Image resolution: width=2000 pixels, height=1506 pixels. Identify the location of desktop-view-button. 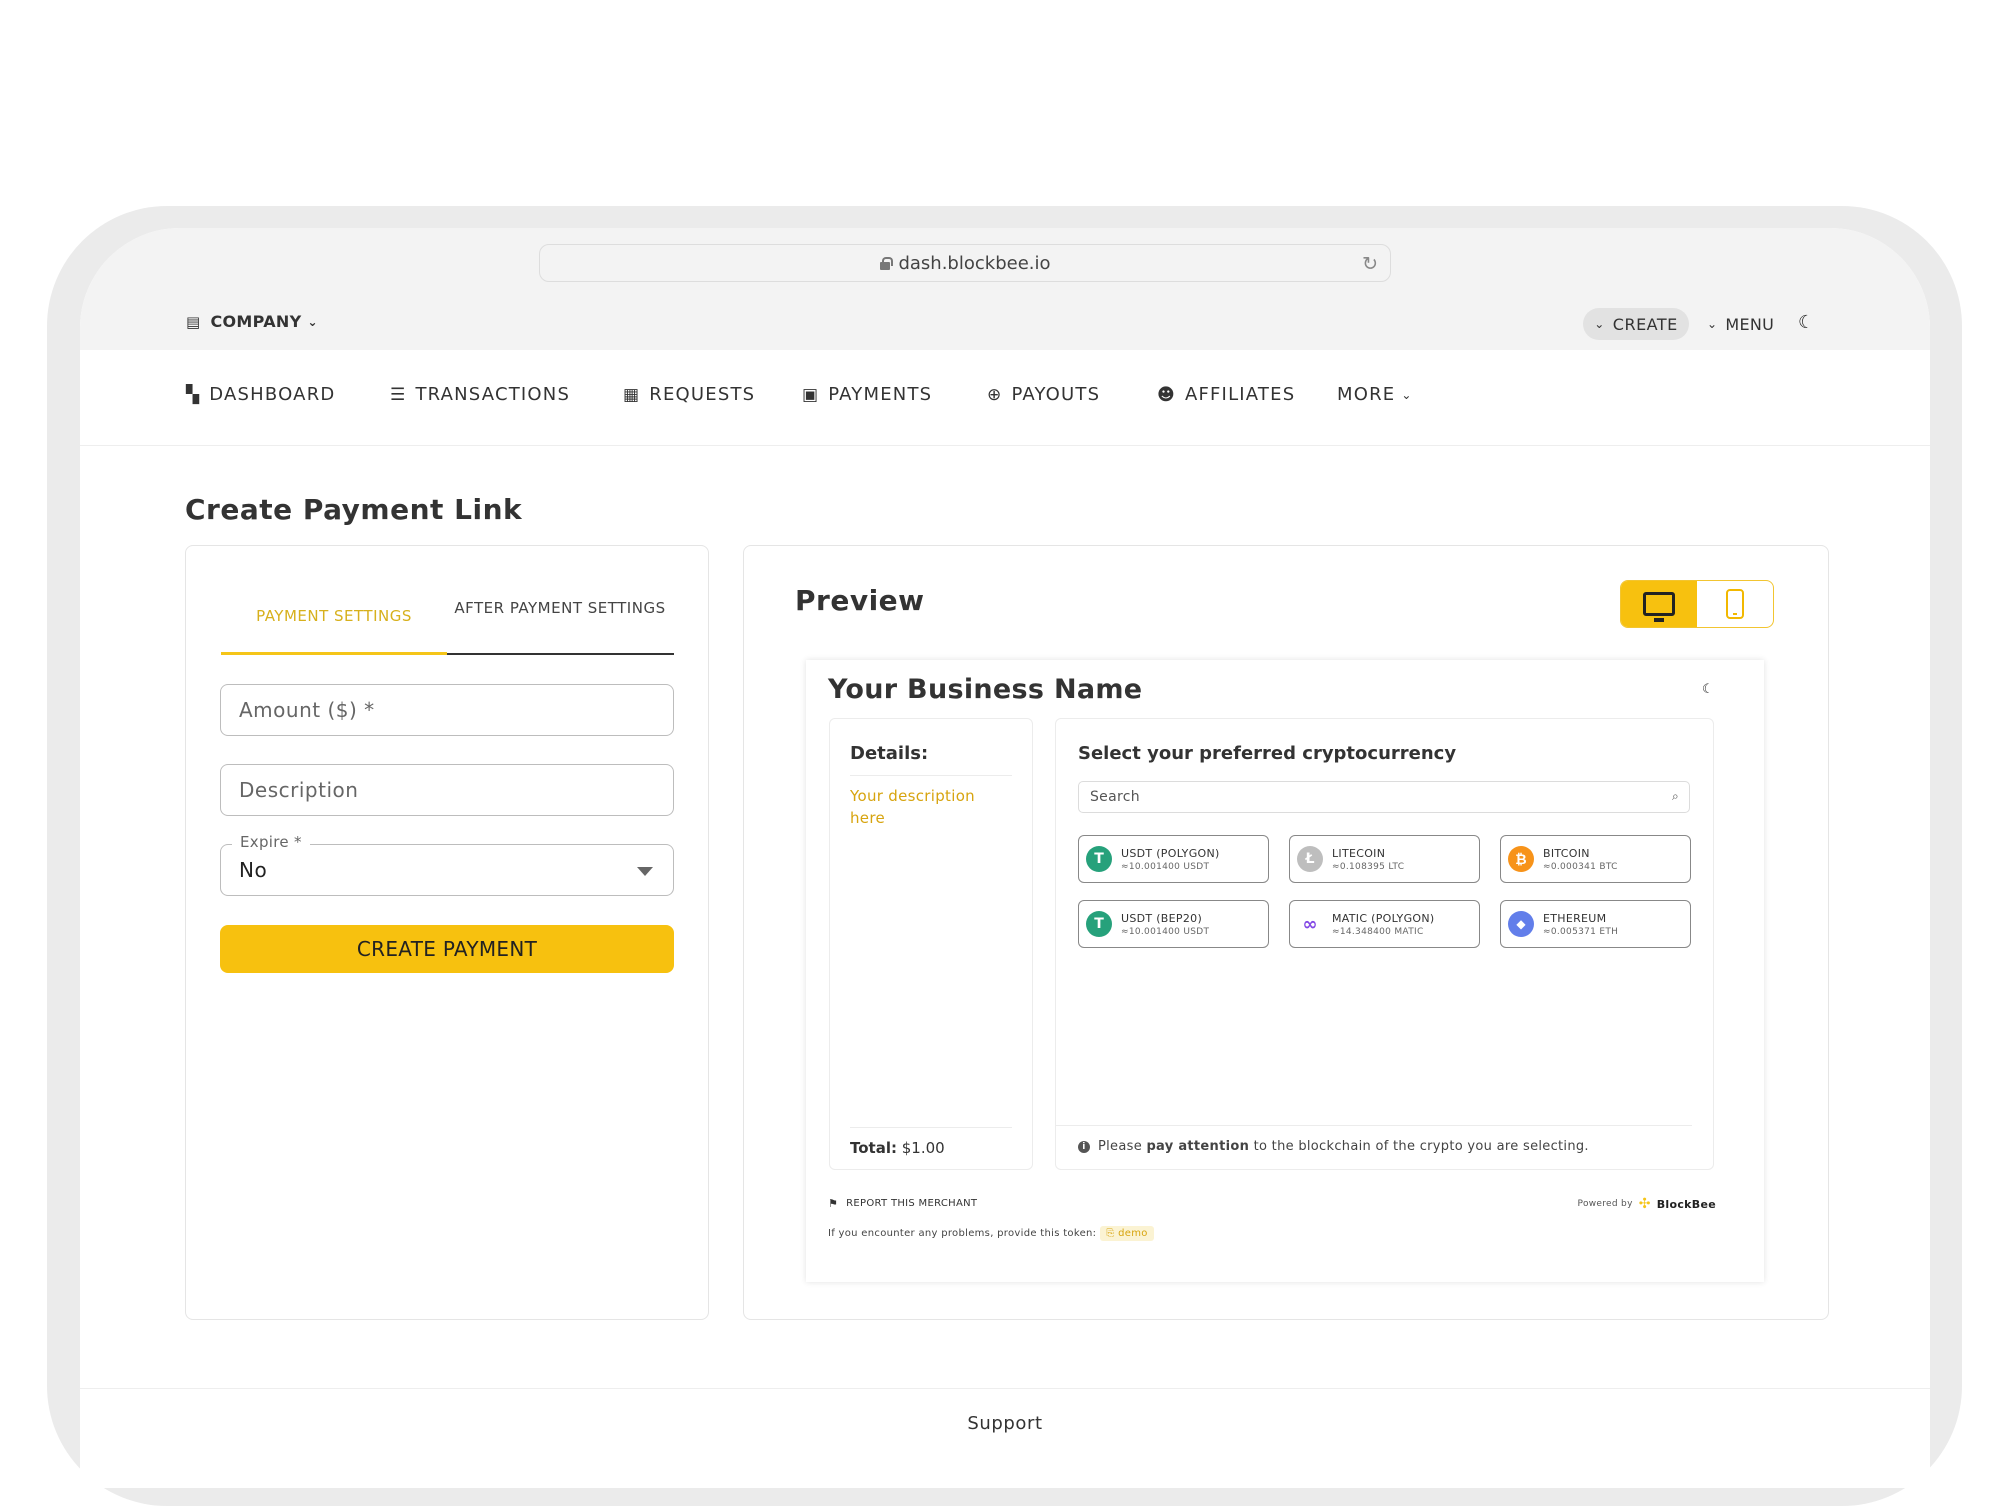
(1659, 604).